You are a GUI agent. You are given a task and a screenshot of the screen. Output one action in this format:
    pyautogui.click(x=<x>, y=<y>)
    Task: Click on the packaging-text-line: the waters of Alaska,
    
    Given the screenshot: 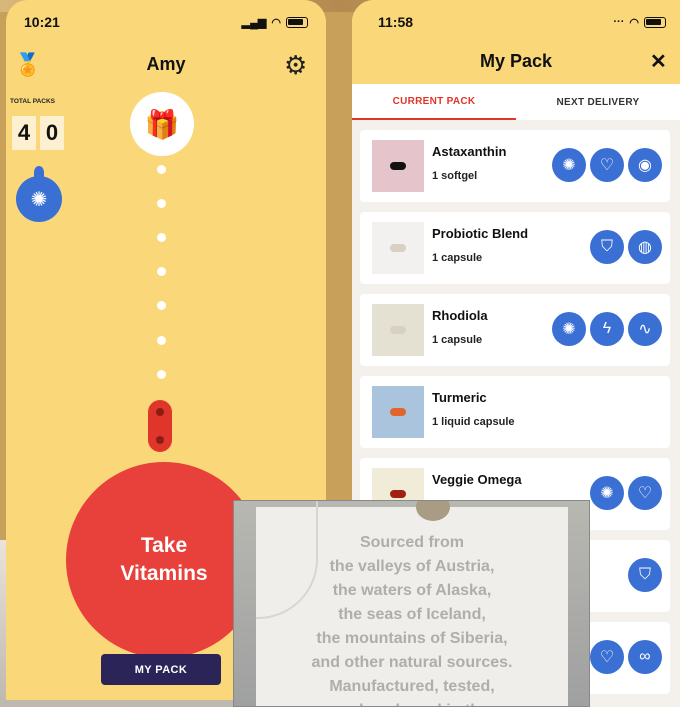 What is the action you would take?
    pyautogui.click(x=412, y=590)
    